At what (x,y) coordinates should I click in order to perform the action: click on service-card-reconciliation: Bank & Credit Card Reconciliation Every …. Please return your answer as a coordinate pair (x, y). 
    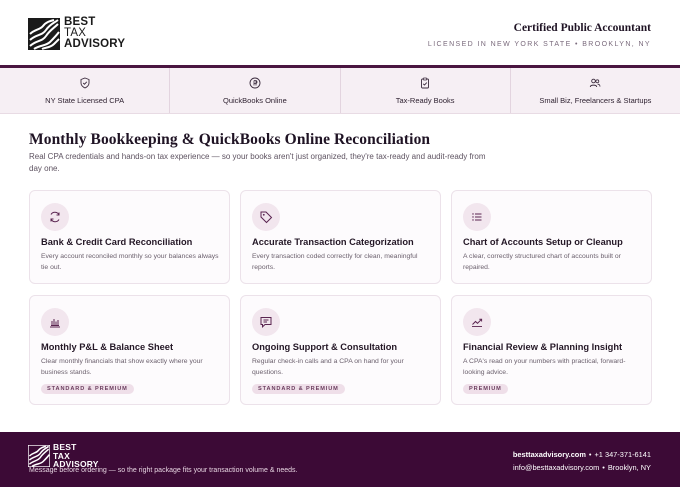
    Looking at the image, I should click on (129, 237).